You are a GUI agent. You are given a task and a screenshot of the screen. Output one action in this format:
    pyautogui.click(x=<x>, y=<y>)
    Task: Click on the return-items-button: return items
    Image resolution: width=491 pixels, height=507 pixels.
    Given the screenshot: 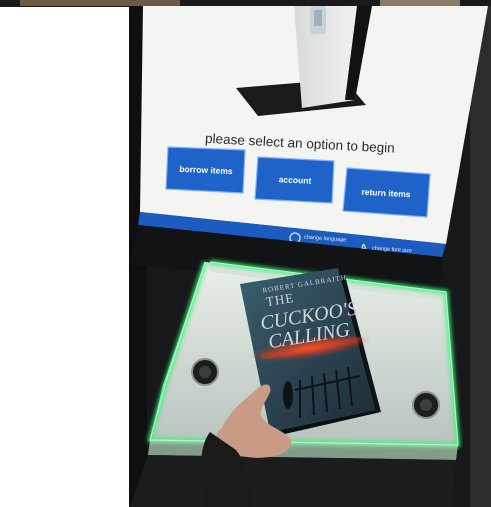 What is the action you would take?
    pyautogui.click(x=386, y=193)
    